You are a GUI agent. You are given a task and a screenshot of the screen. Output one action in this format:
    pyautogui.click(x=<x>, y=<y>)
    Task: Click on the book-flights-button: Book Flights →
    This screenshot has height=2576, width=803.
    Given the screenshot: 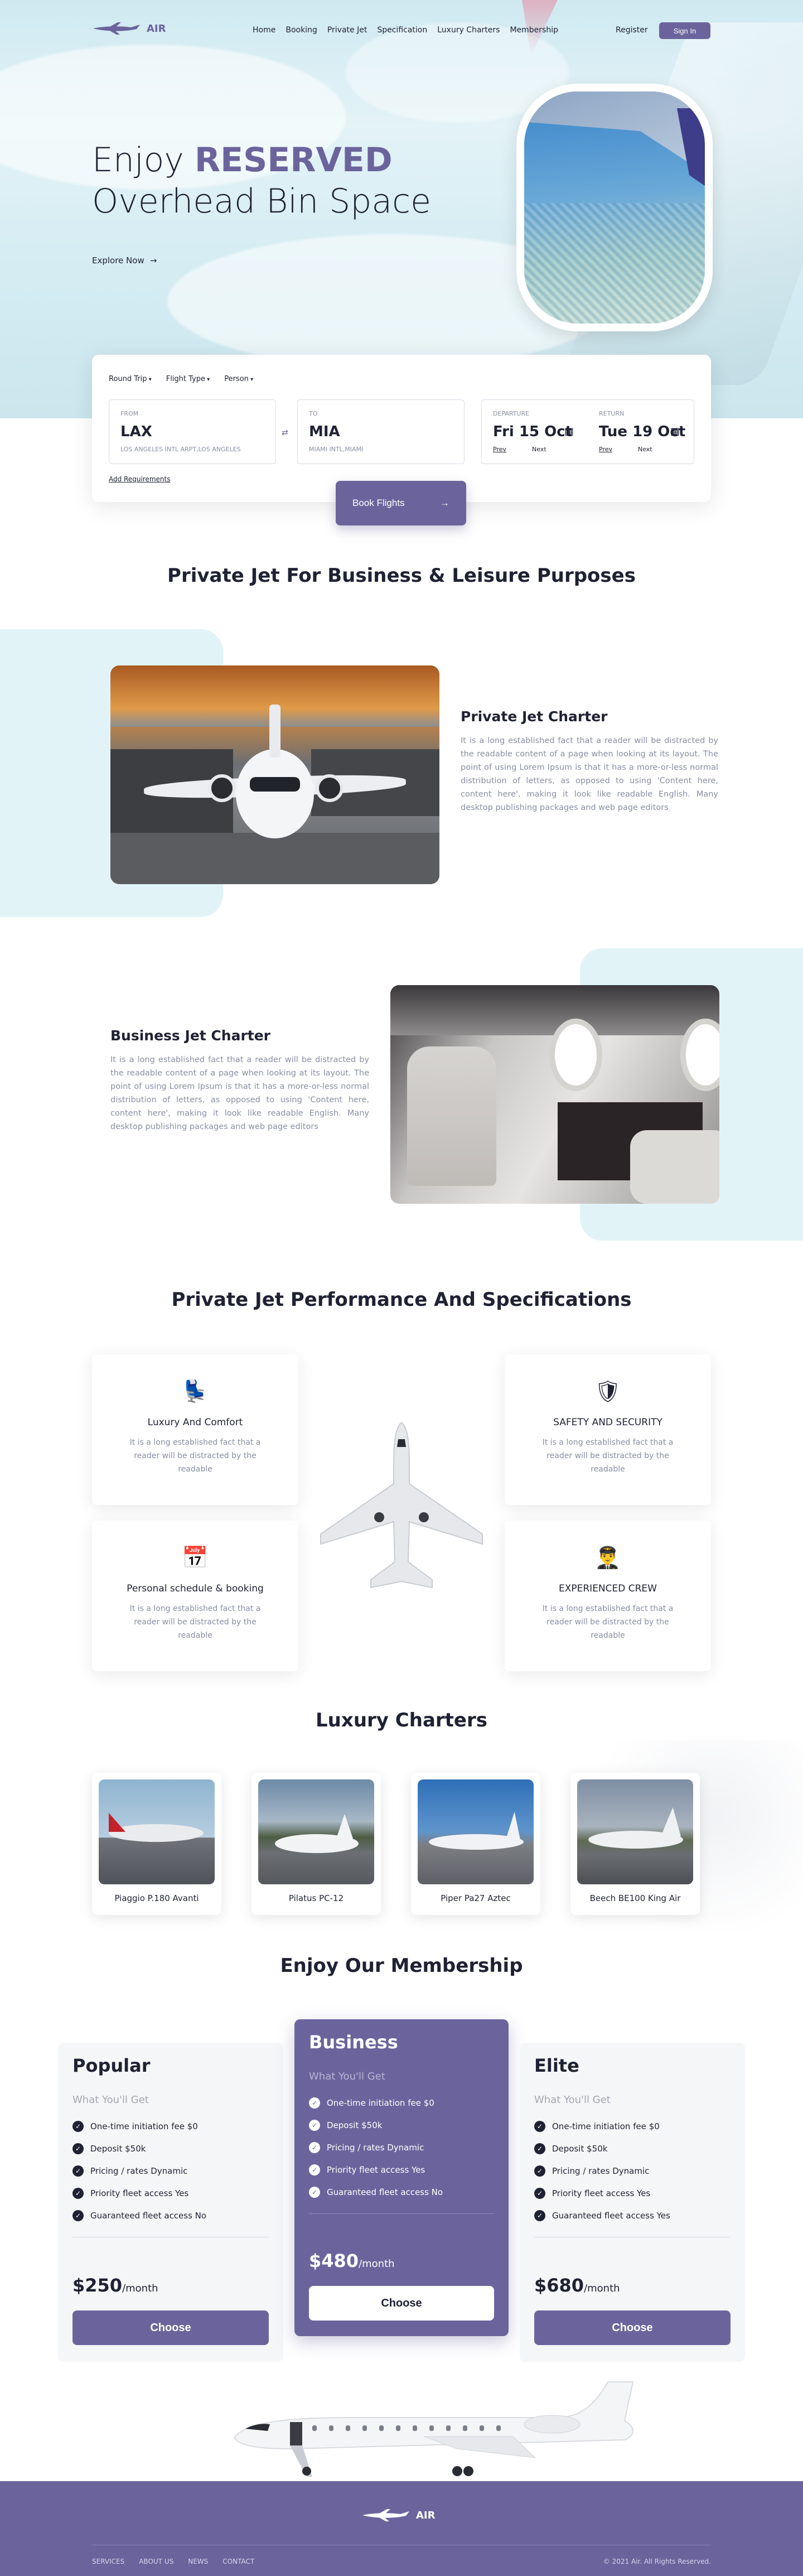 What is the action you would take?
    pyautogui.click(x=401, y=503)
    